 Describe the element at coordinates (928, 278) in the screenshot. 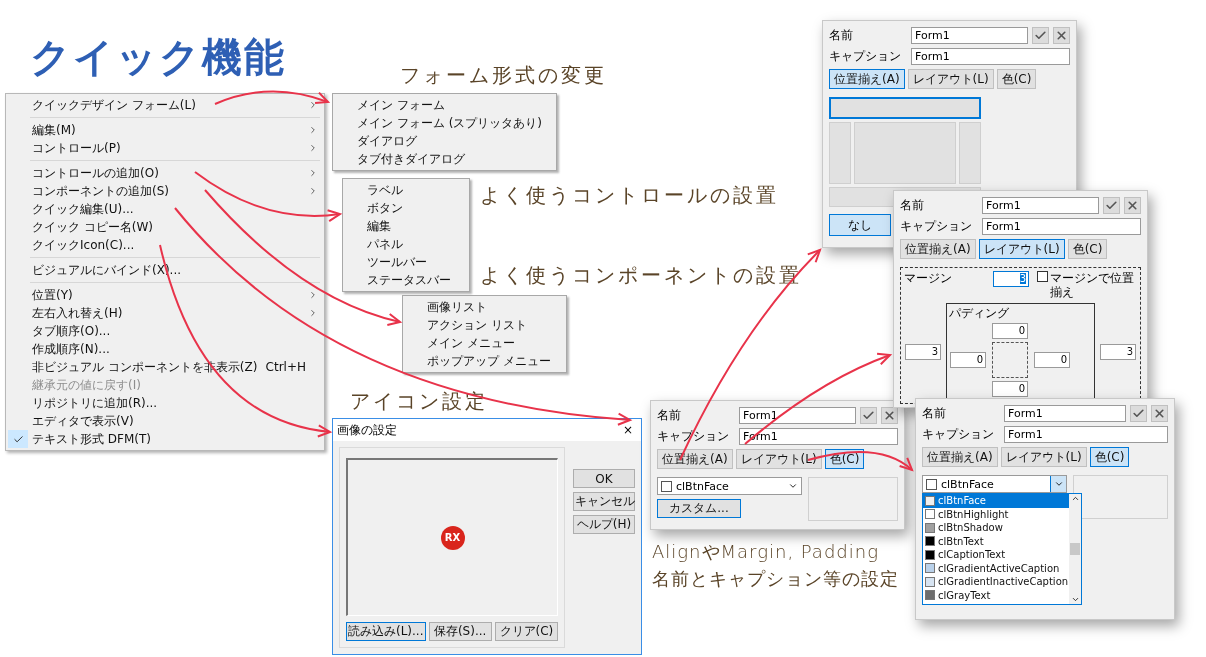

I see `group-label: マージン` at that location.